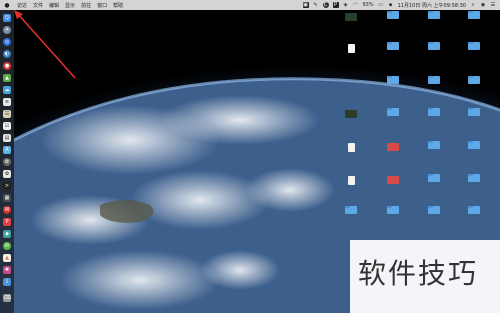 The height and width of the screenshot is (313, 500). I want to click on watermark: 软件技巧, so click(425, 276).